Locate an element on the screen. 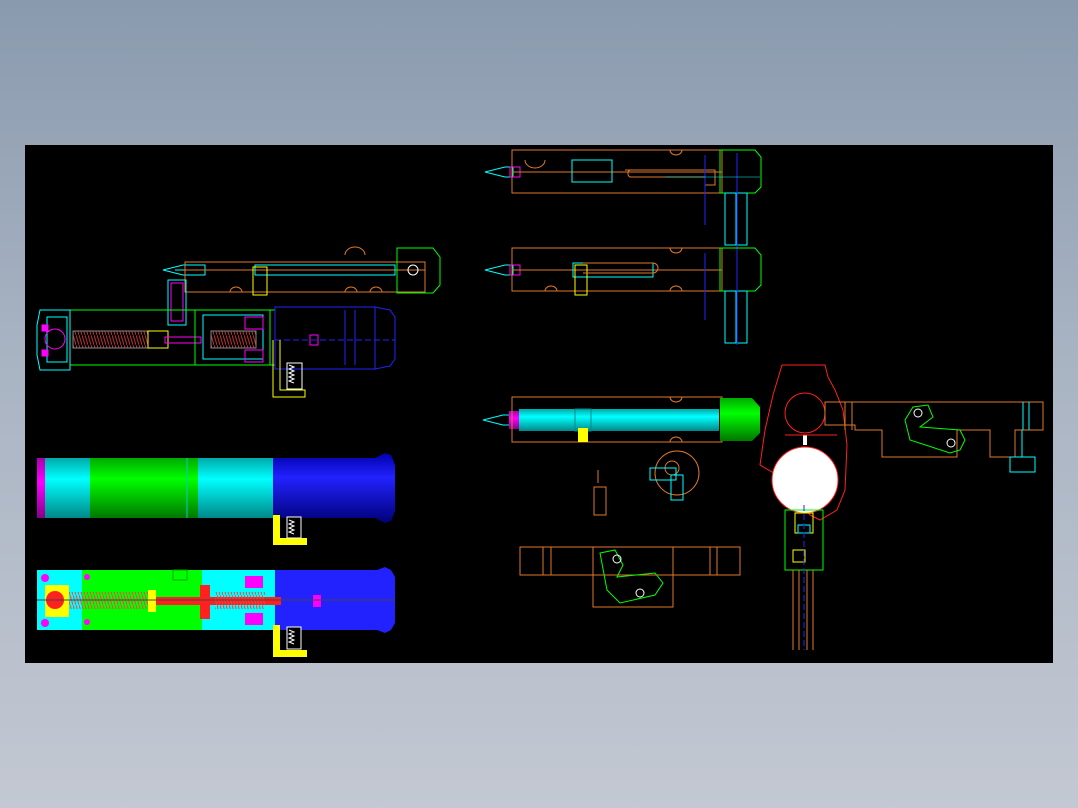 This screenshot has height=808, width=1078. top-piston-outline is located at coordinates (238, 322).